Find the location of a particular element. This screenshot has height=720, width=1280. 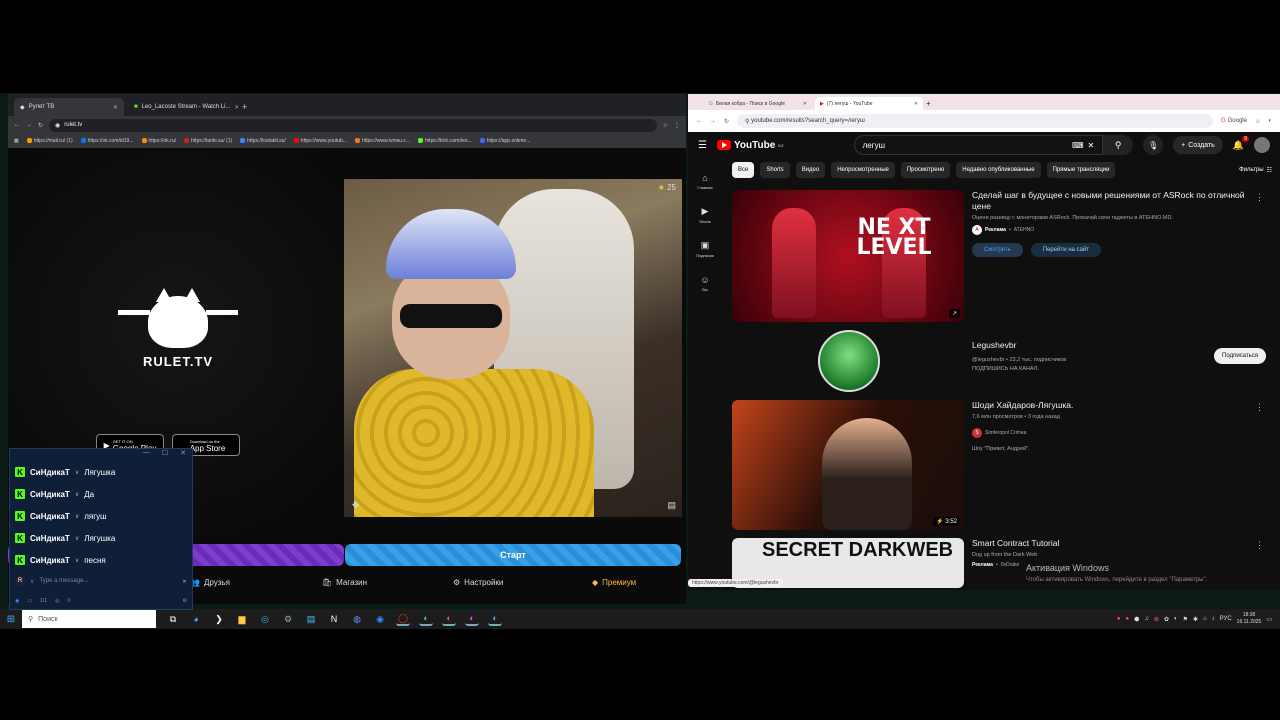

edge-icon: ◎ is located at coordinates (265, 619).